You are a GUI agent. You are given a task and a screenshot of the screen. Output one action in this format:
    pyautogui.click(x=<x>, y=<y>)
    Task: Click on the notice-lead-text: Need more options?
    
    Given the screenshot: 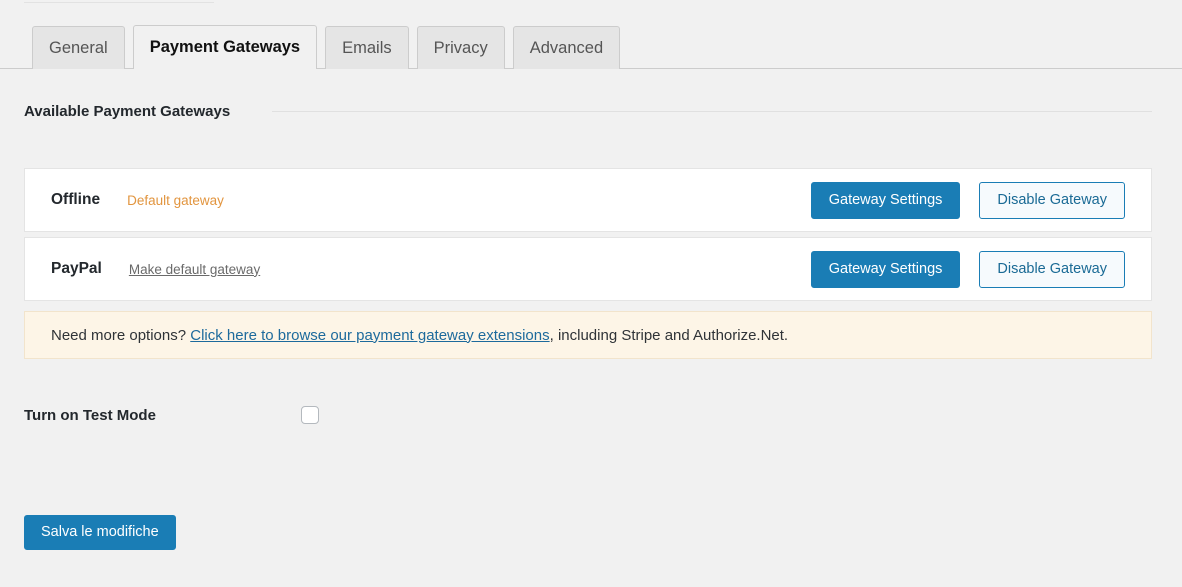 What is the action you would take?
    pyautogui.click(x=119, y=335)
    